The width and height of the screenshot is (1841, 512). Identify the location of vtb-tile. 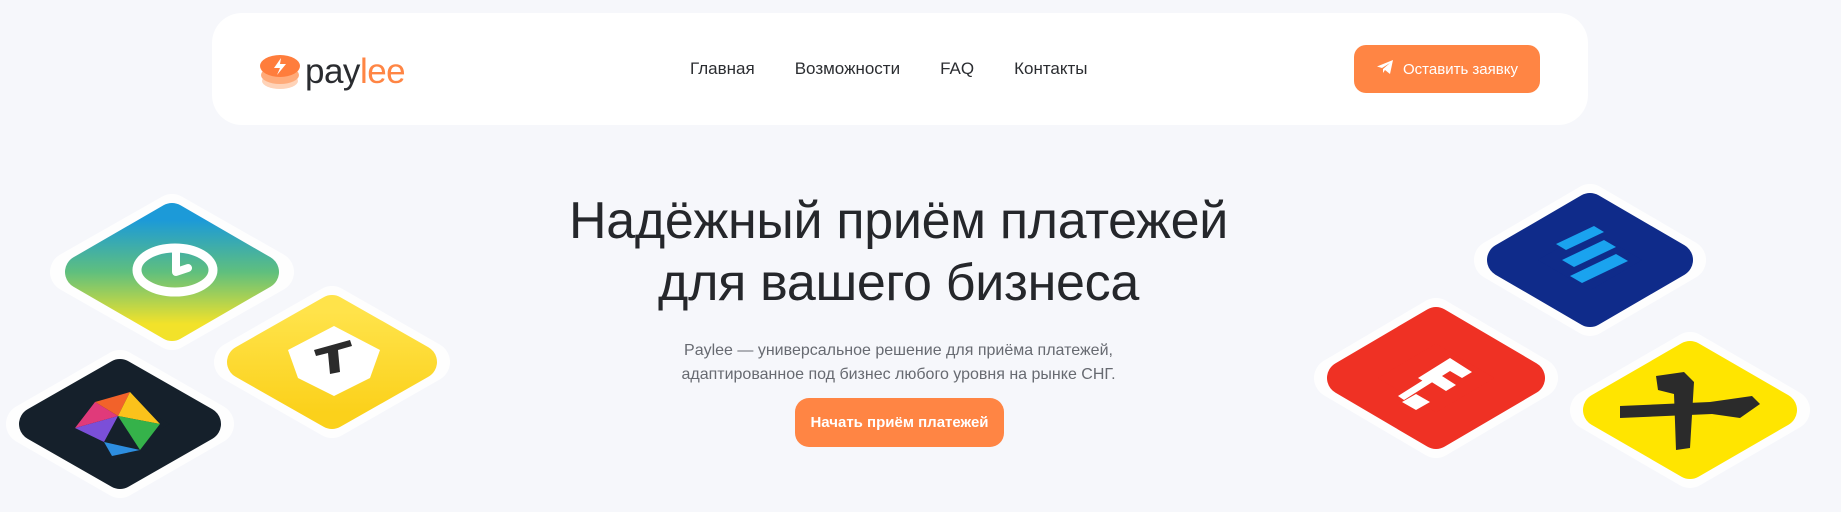
(1590, 260).